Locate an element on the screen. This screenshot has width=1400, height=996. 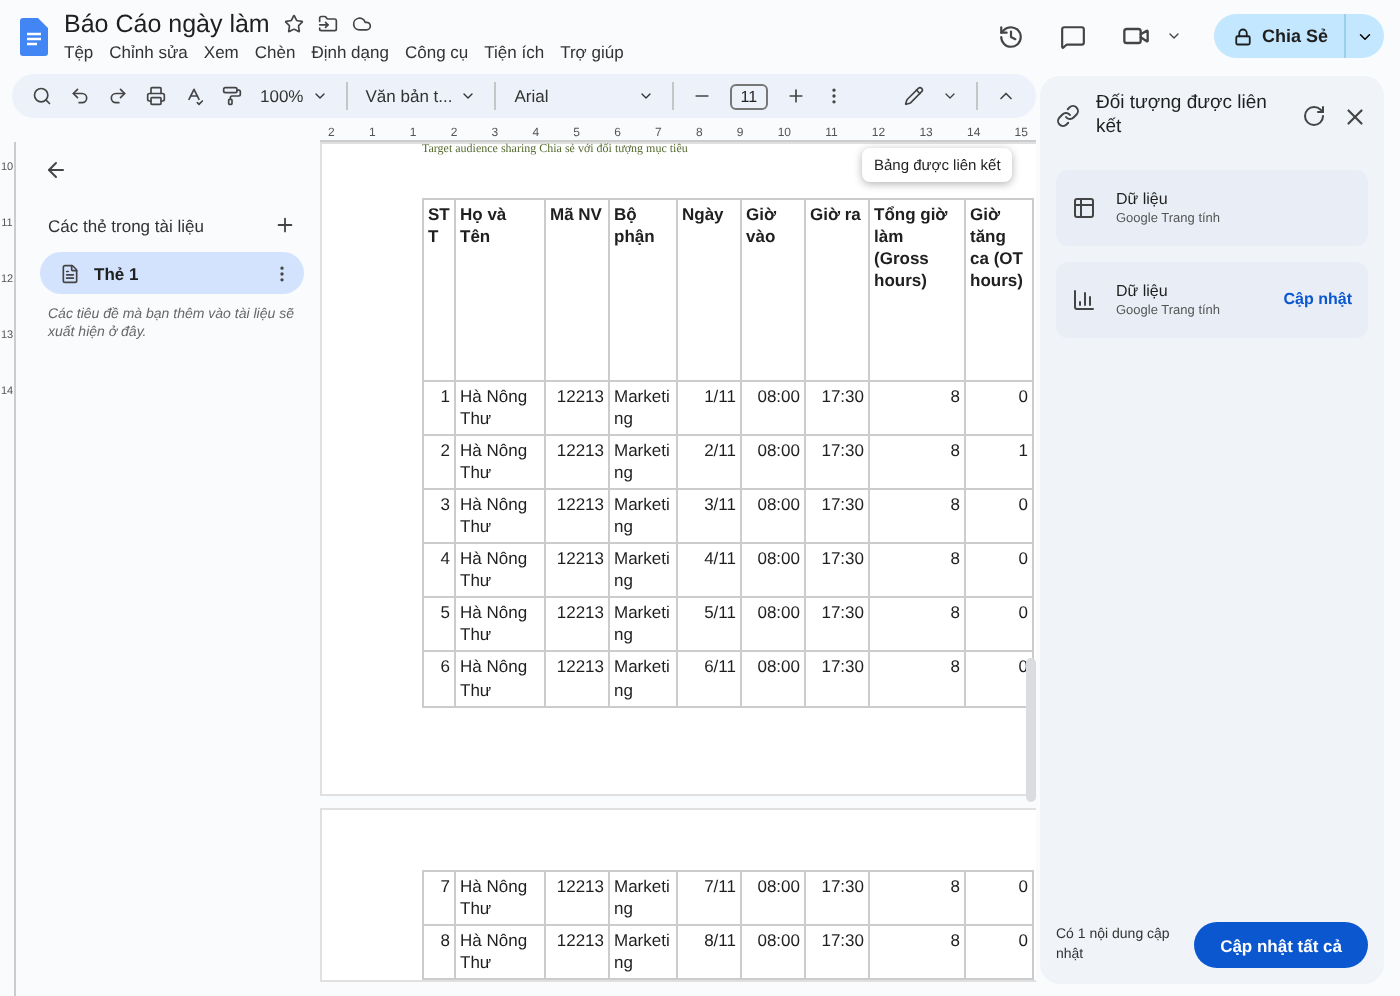
pencil-icon is located at coordinates (914, 96).